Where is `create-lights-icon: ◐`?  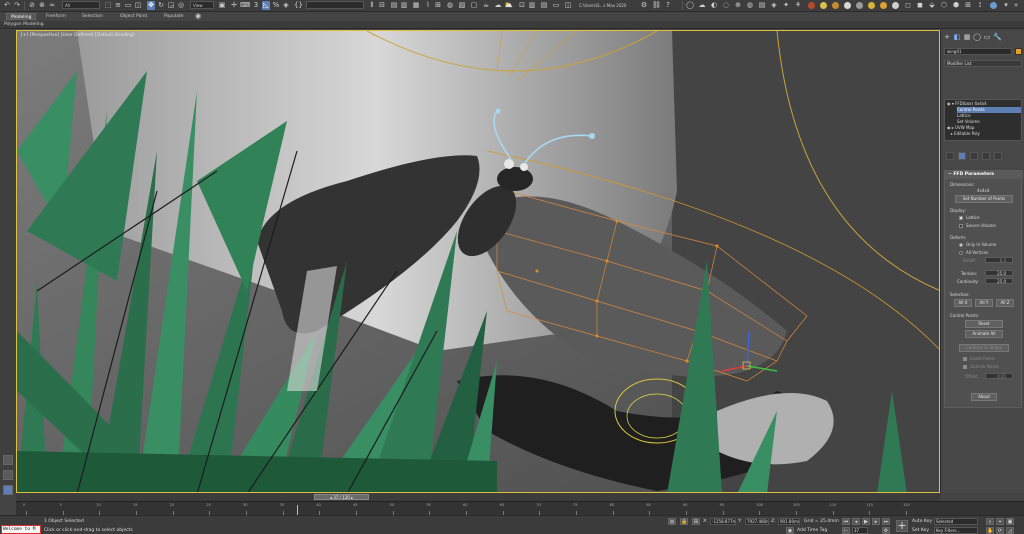 create-lights-icon: ◐ is located at coordinates (714, 5).